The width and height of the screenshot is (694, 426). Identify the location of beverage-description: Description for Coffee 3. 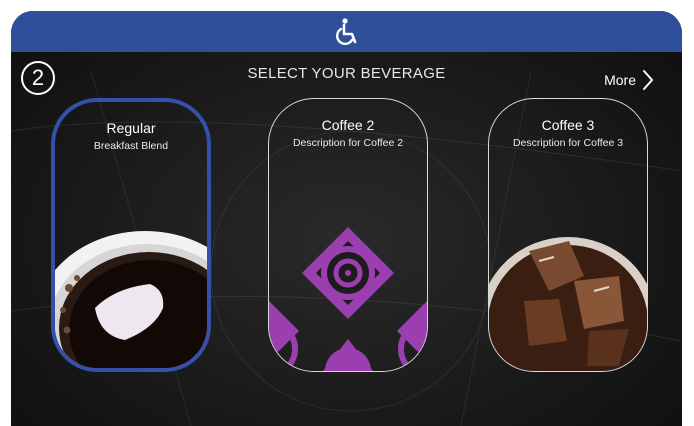
(568, 143).